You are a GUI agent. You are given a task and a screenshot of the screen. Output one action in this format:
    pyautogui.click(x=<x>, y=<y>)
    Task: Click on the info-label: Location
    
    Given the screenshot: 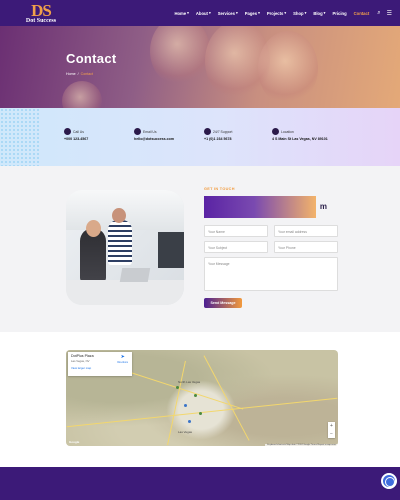 What is the action you would take?
    pyautogui.click(x=287, y=131)
    